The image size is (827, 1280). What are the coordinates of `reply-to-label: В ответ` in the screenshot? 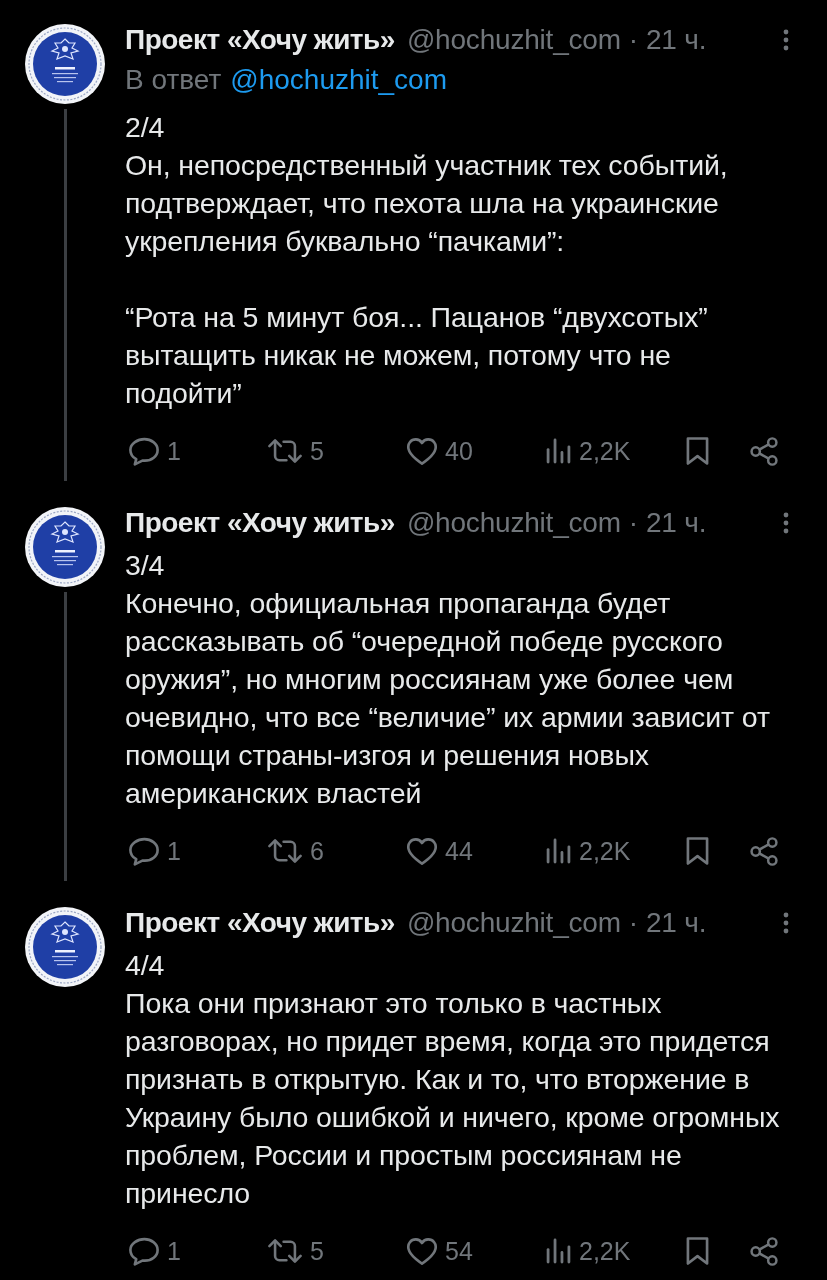 It's located at (173, 80).